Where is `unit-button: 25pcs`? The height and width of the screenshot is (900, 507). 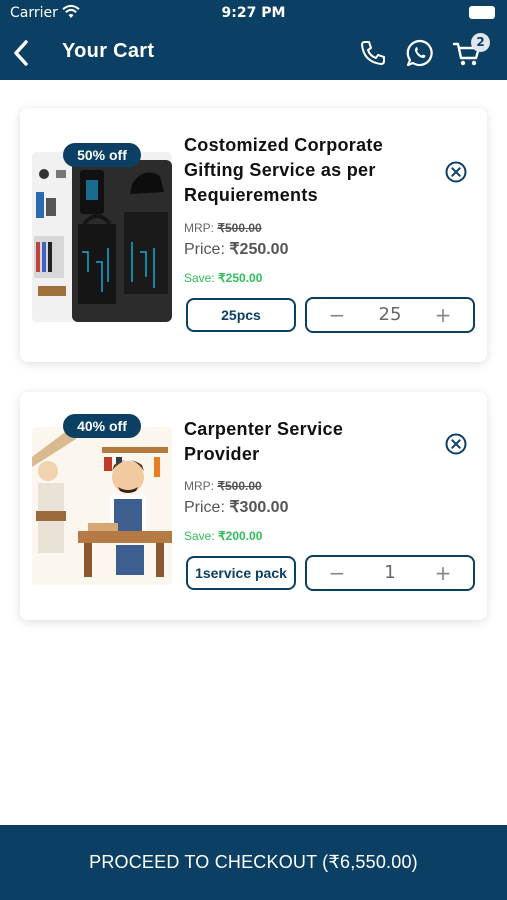 unit-button: 25pcs is located at coordinates (241, 315).